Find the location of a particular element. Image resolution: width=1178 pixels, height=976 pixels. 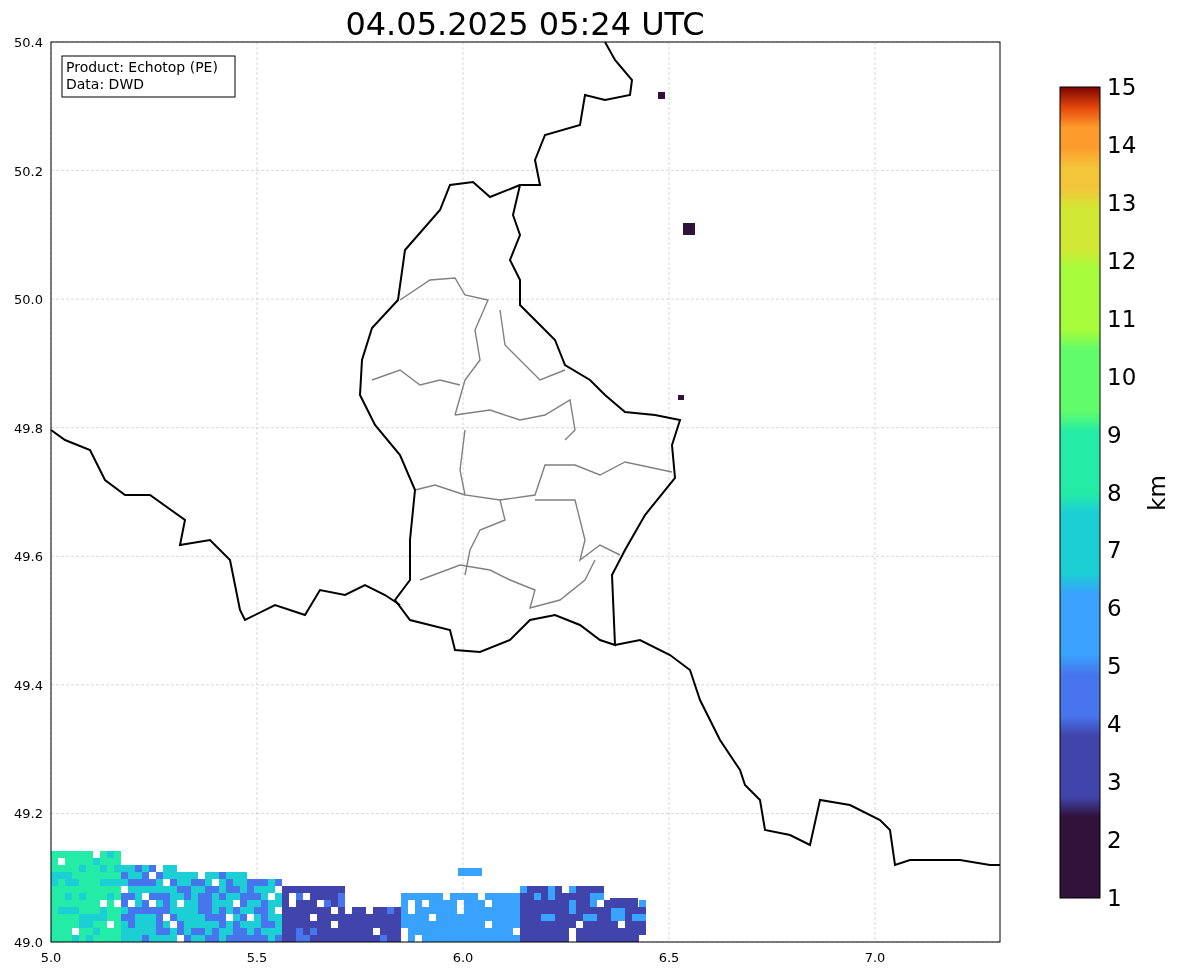

colorbar-tick-label: 10 is located at coordinates (1122, 376).